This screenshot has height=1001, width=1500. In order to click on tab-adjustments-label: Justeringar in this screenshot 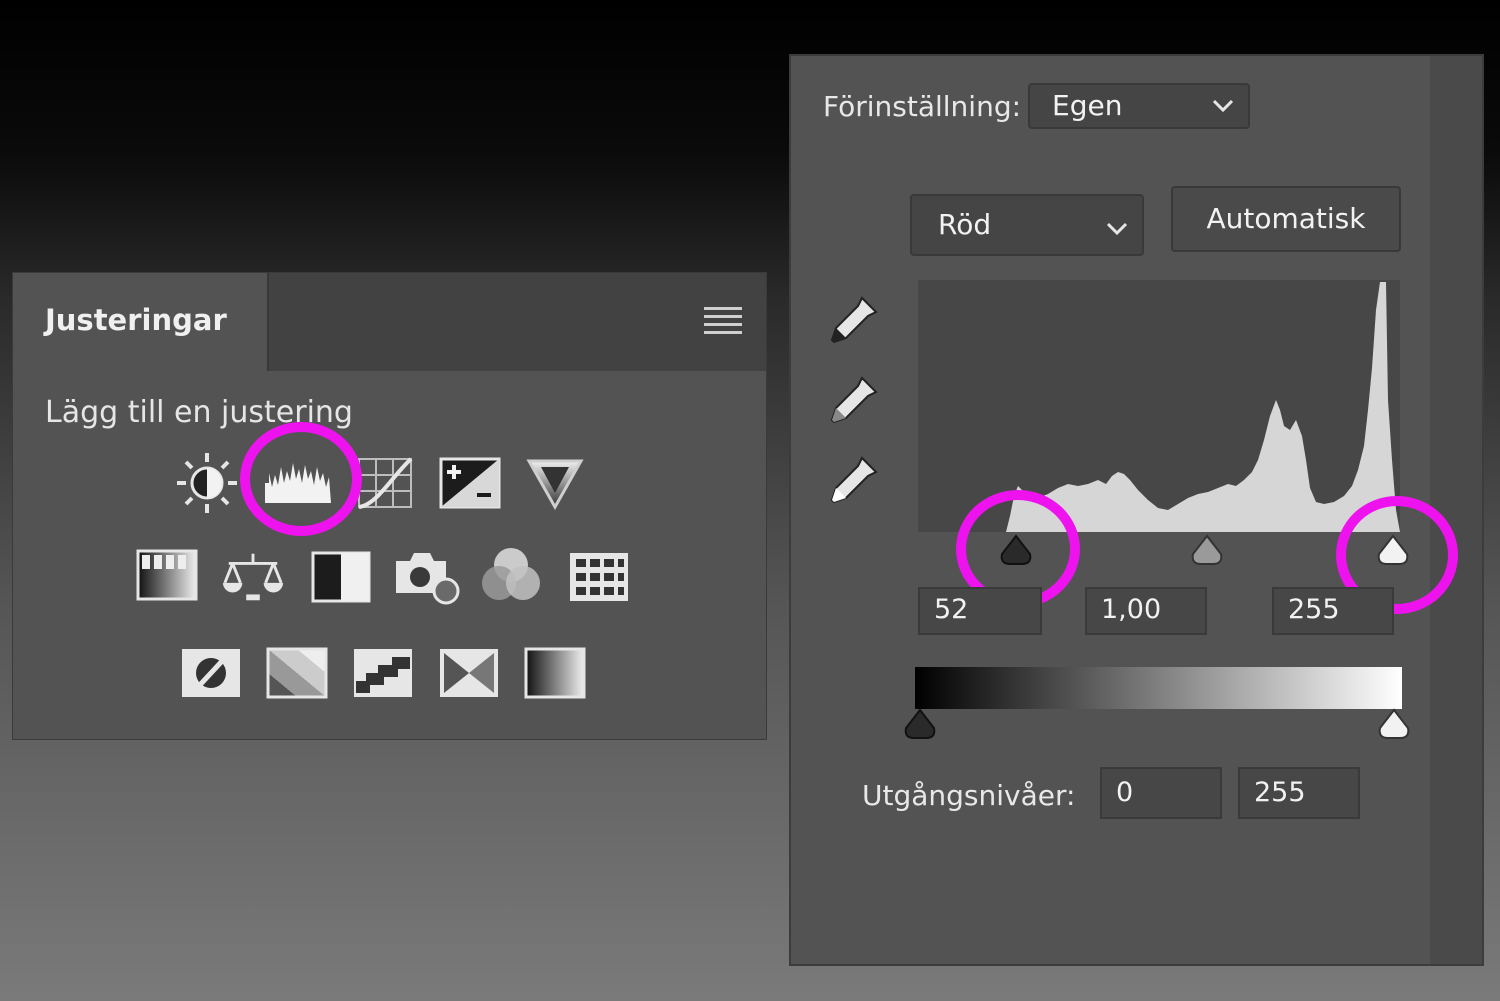, I will do `click(136, 320)`.